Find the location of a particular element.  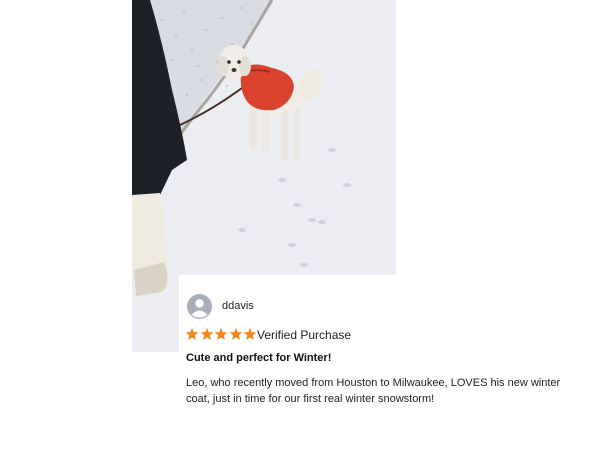

review-author: ddavis is located at coordinates (238, 306).